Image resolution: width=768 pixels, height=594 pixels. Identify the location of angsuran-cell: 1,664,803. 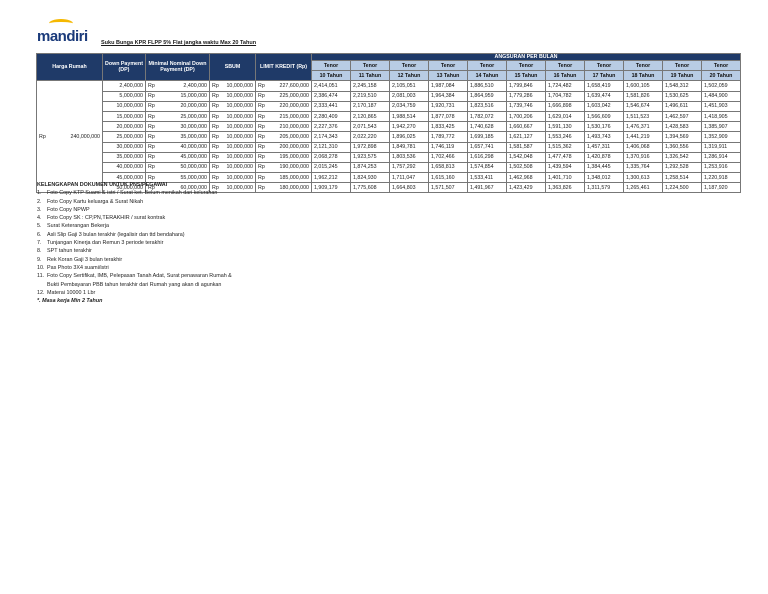
(409, 188).